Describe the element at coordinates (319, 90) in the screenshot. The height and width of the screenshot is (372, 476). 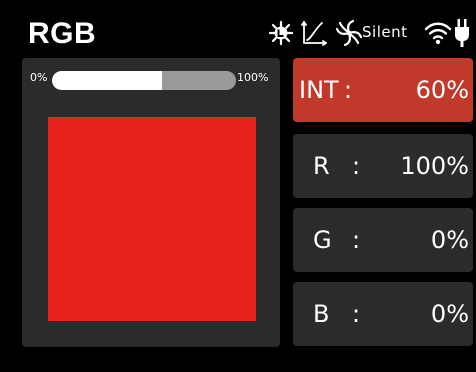
I see `channel-key: INT` at that location.